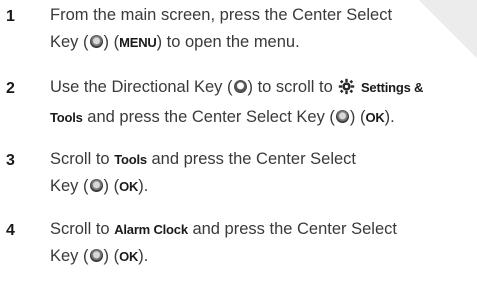 This screenshot has width=477, height=290. I want to click on menu-item-label: Alarm Clock, so click(151, 229).